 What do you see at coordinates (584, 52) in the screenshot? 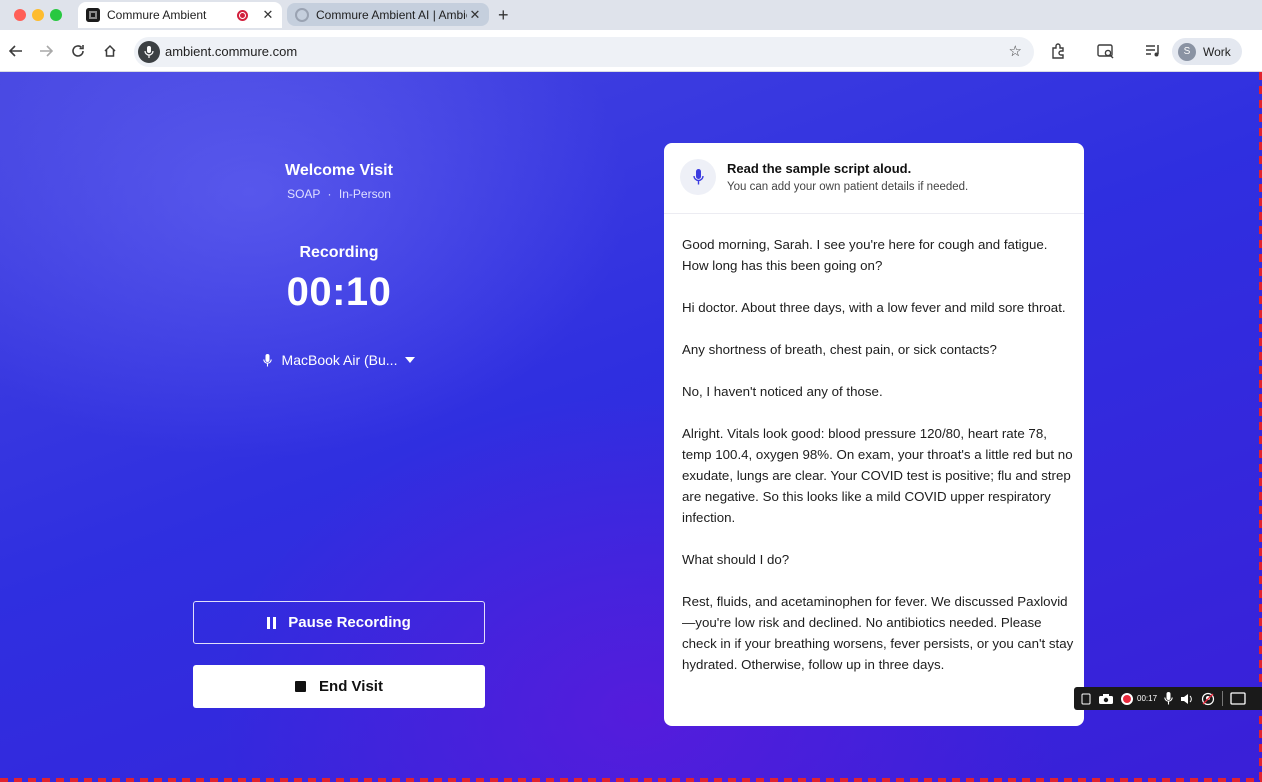
I see `address-bar: ambient.commure.com ☆` at bounding box center [584, 52].